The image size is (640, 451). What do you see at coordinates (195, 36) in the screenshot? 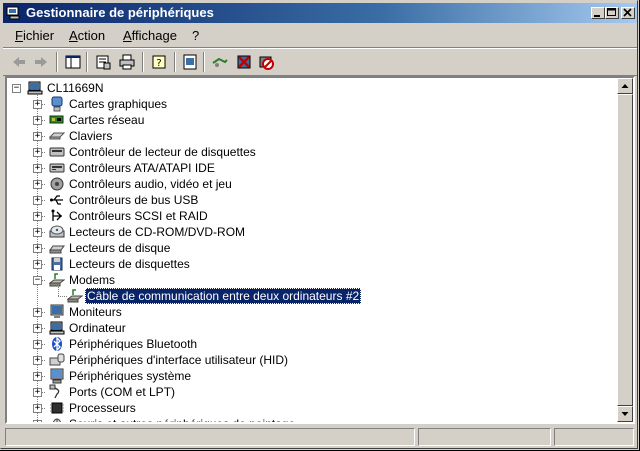
I see `menu-help: ?` at bounding box center [195, 36].